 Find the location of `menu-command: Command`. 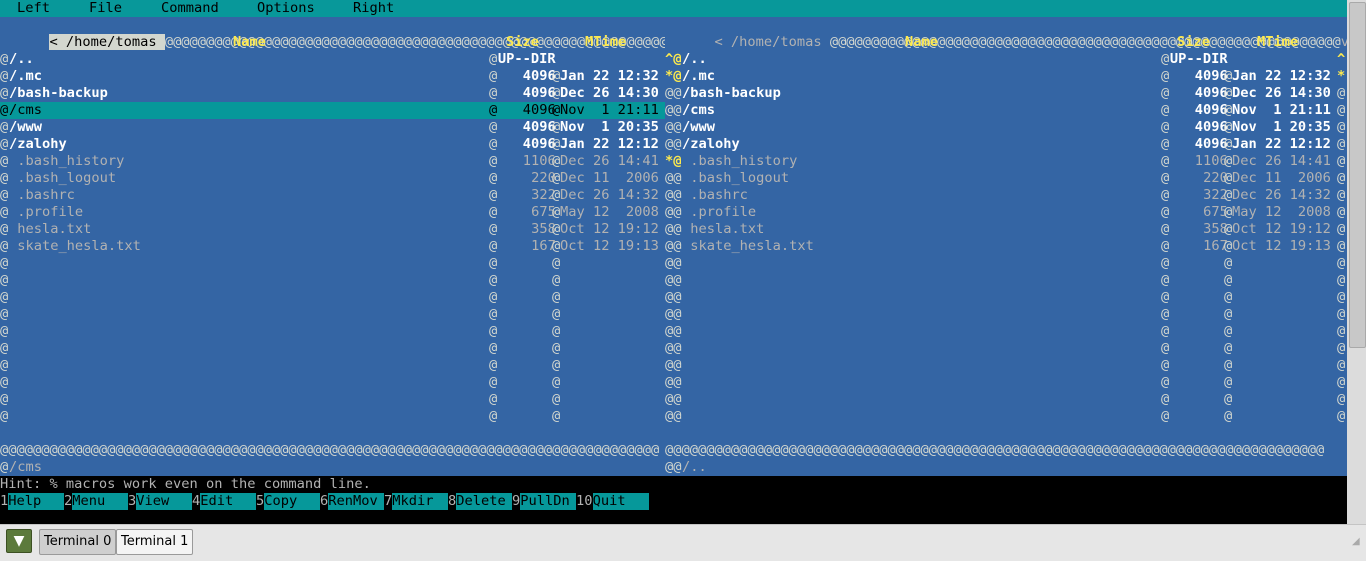

menu-command: Command is located at coordinates (190, 8).